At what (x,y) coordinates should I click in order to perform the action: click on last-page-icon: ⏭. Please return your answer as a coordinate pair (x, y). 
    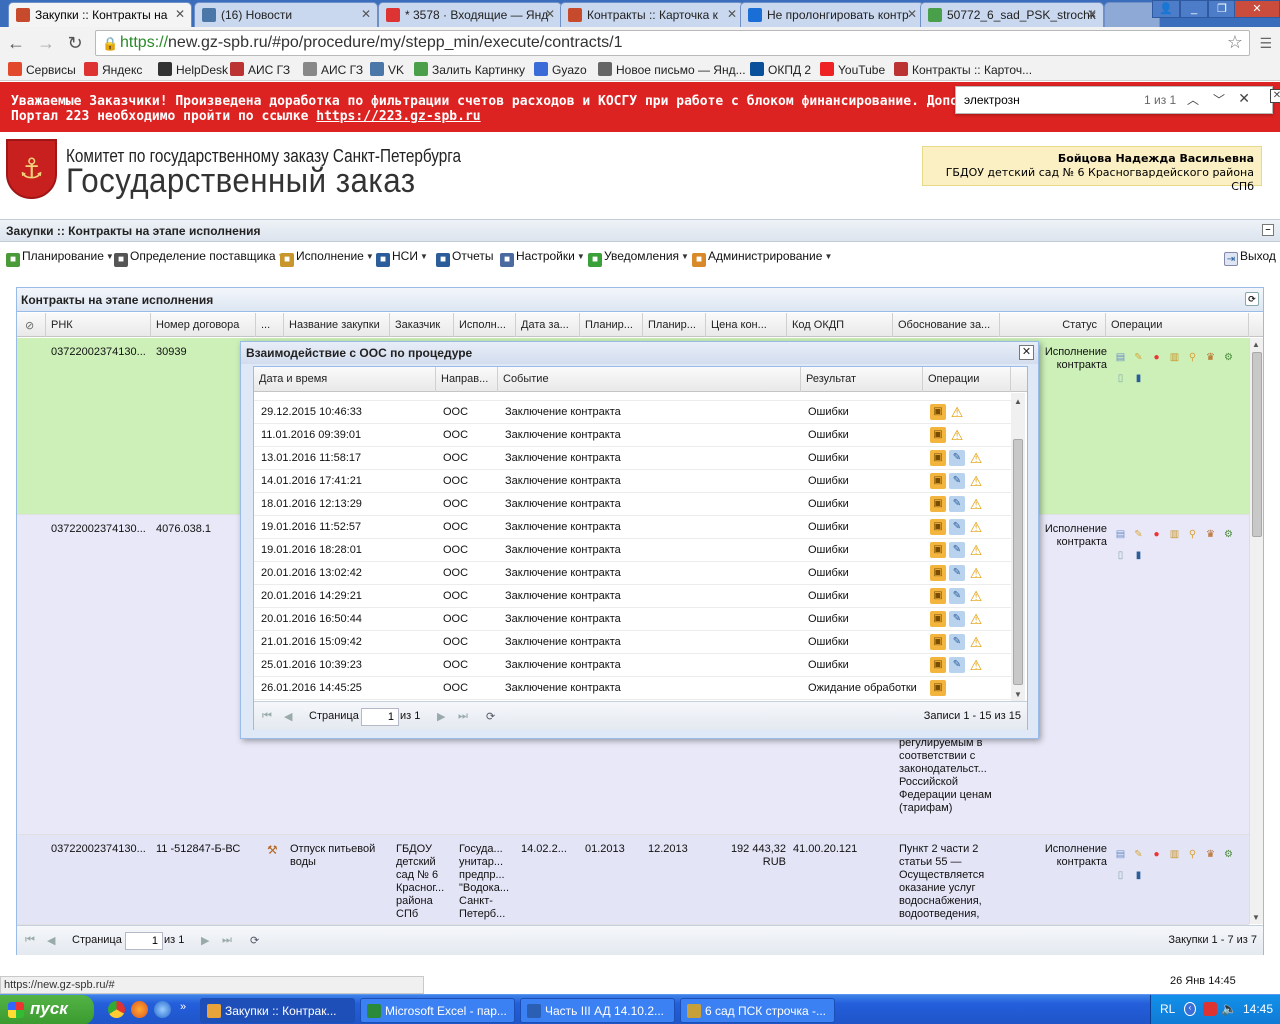
    Looking at the image, I should click on (227, 940).